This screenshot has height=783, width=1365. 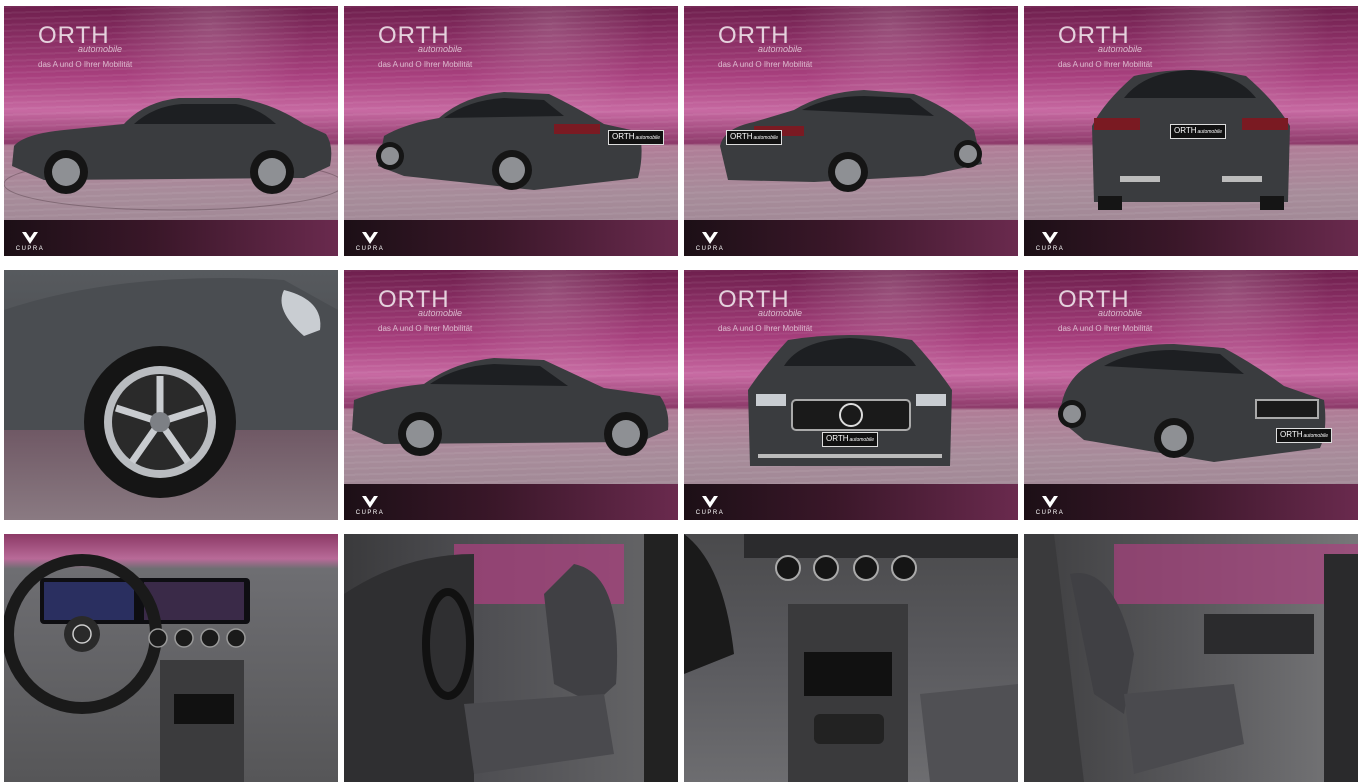 I want to click on passenger-seat-view, so click(x=1191, y=658).